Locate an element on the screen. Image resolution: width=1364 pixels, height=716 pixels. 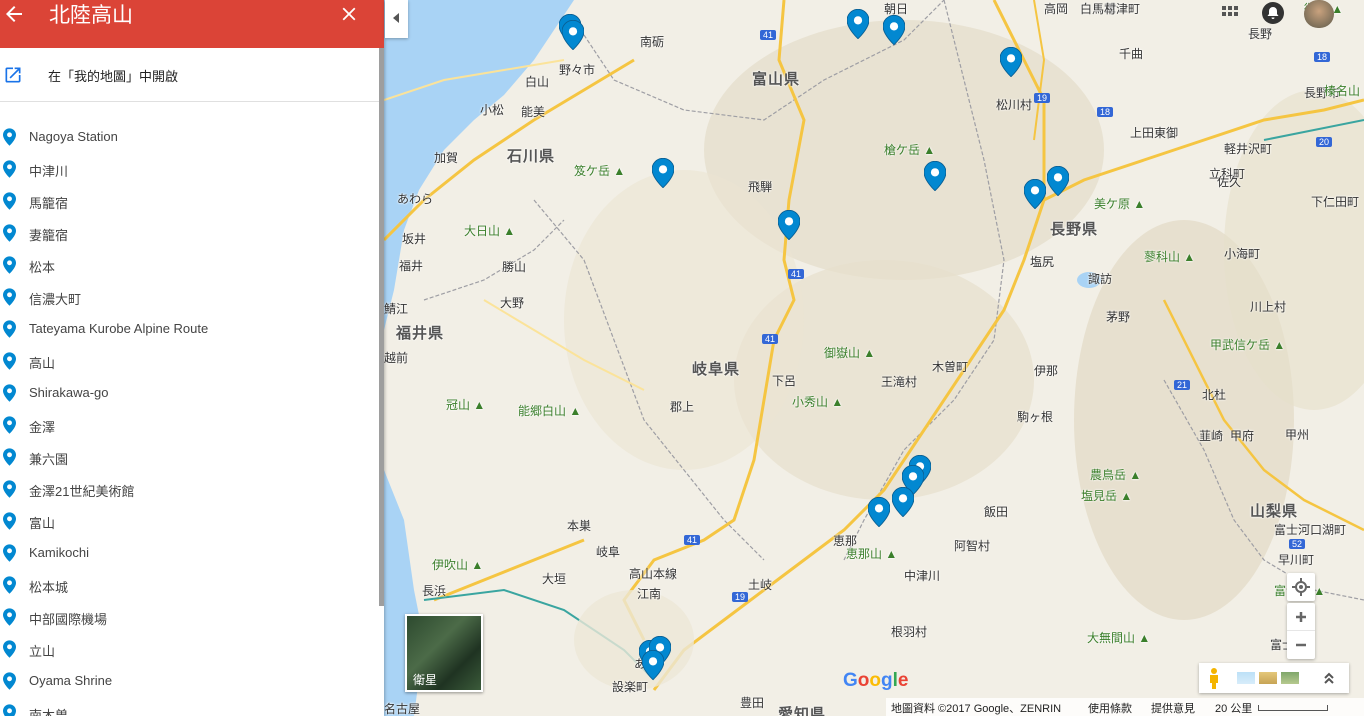
city-label: 佐久 is located at coordinates (1229, 182).